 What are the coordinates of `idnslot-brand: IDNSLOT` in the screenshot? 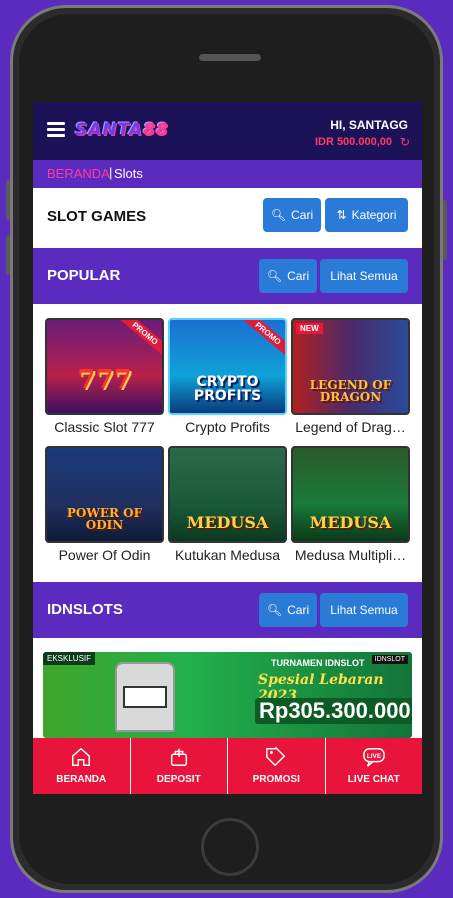 It's located at (389, 659).